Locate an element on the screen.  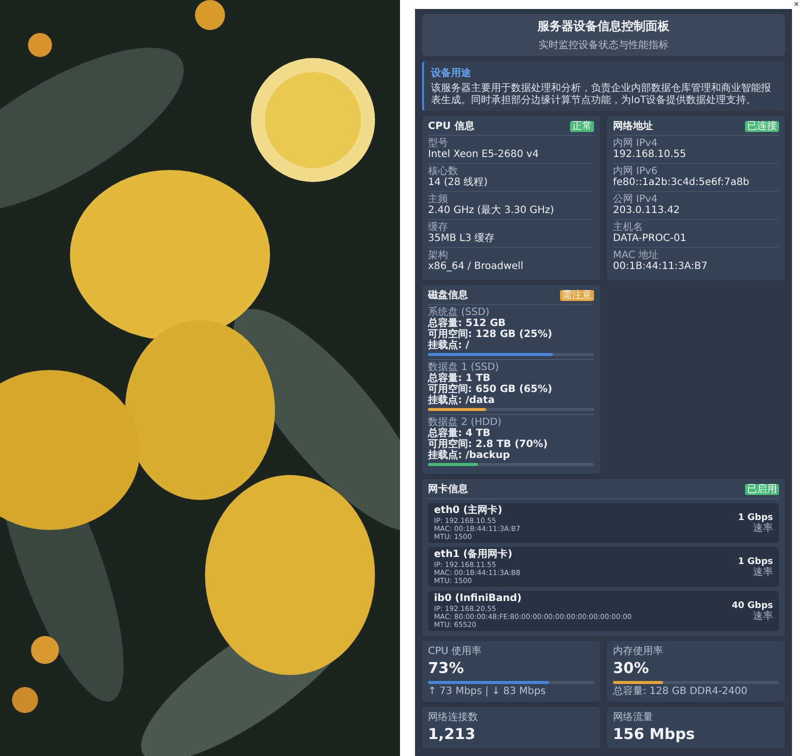
disk-free: 可用空间: 650 GB (65%) is located at coordinates (491, 389).